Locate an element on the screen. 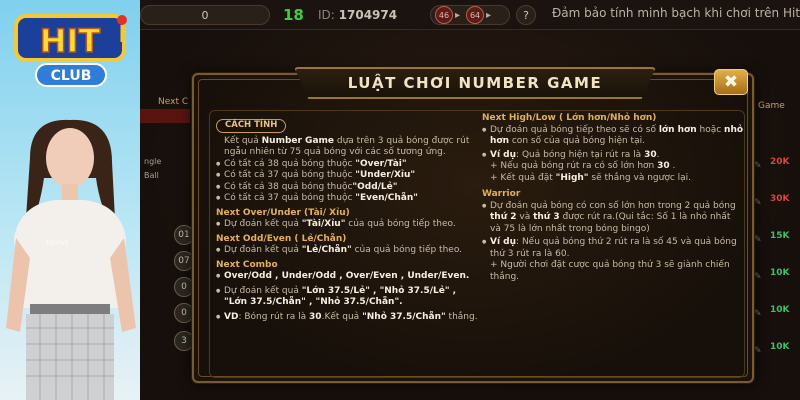  ball-b: 64 is located at coordinates (475, 15).